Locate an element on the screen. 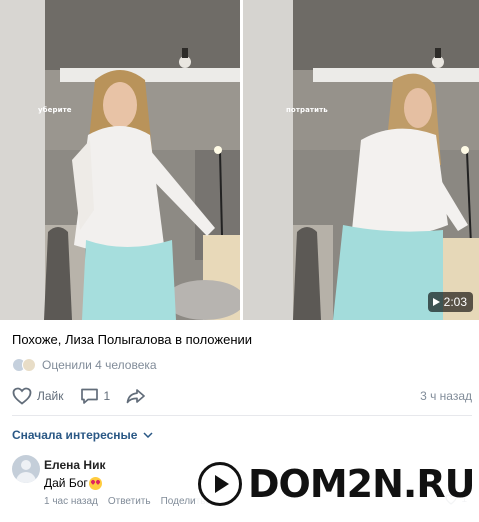  reply-button: Ответить is located at coordinates (129, 501).